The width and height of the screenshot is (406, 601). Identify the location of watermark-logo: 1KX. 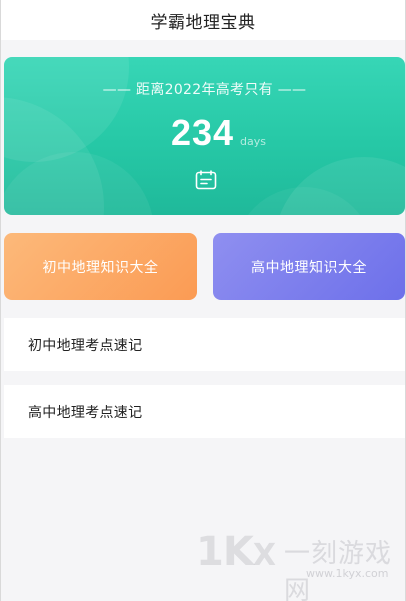
(236, 552).